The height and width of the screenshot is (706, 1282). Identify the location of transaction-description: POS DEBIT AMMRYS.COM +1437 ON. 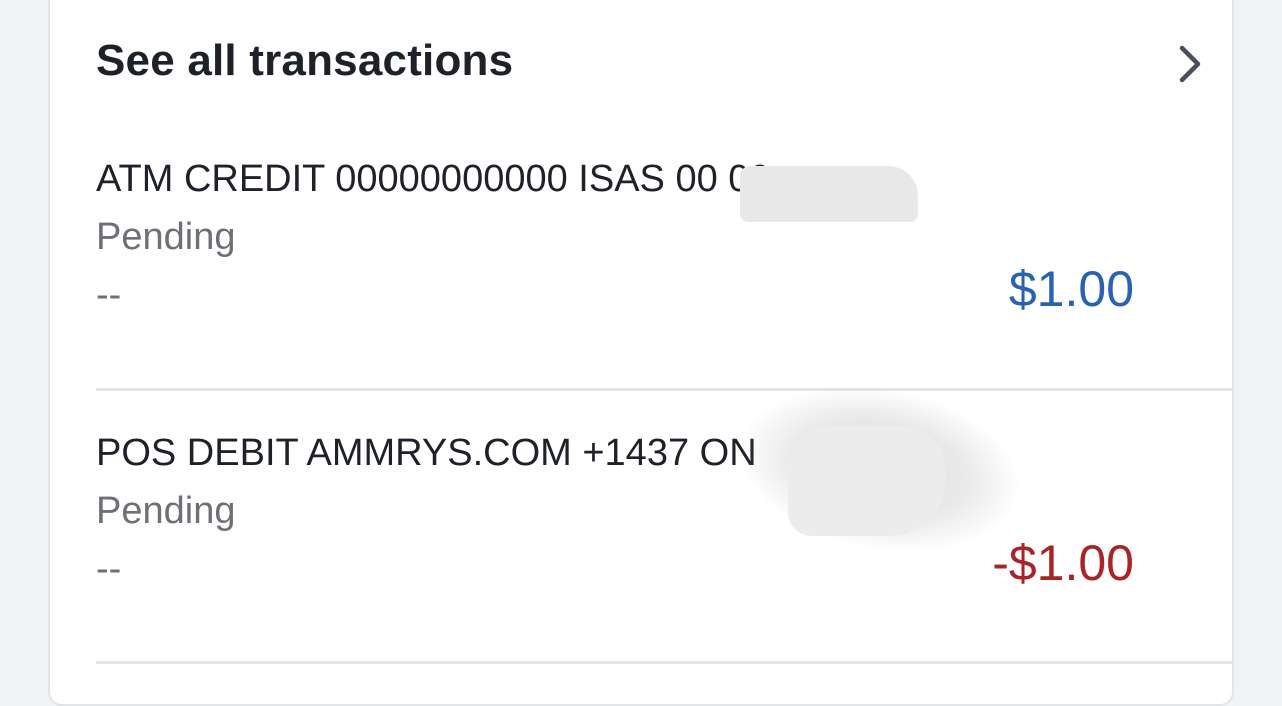
(426, 453).